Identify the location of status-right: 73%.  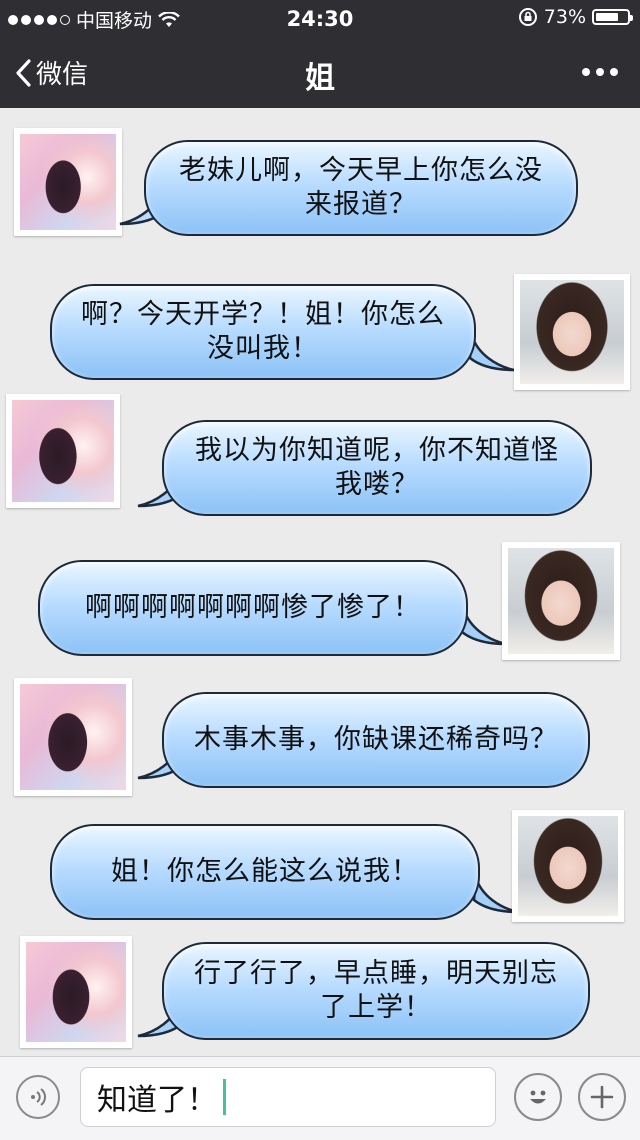
(575, 17).